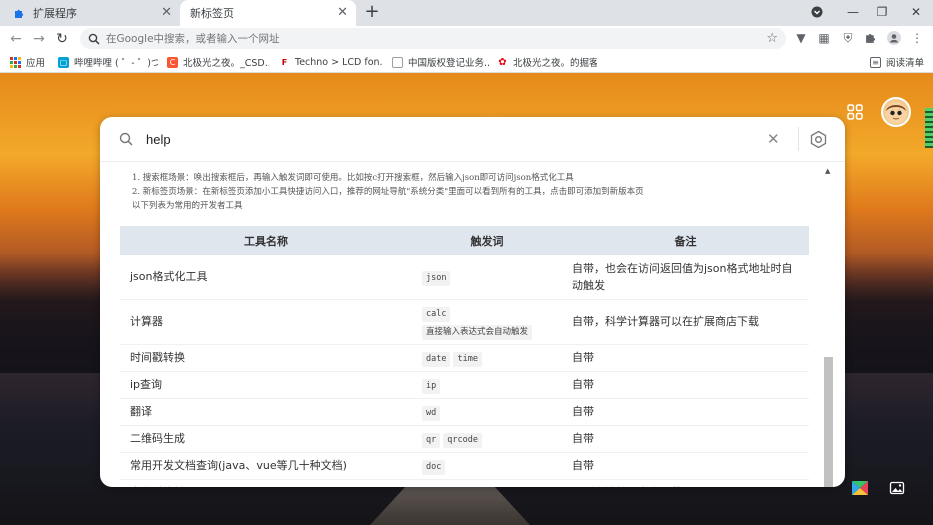  Describe the element at coordinates (436, 278) in the screenshot. I see `trigger-code: json` at that location.